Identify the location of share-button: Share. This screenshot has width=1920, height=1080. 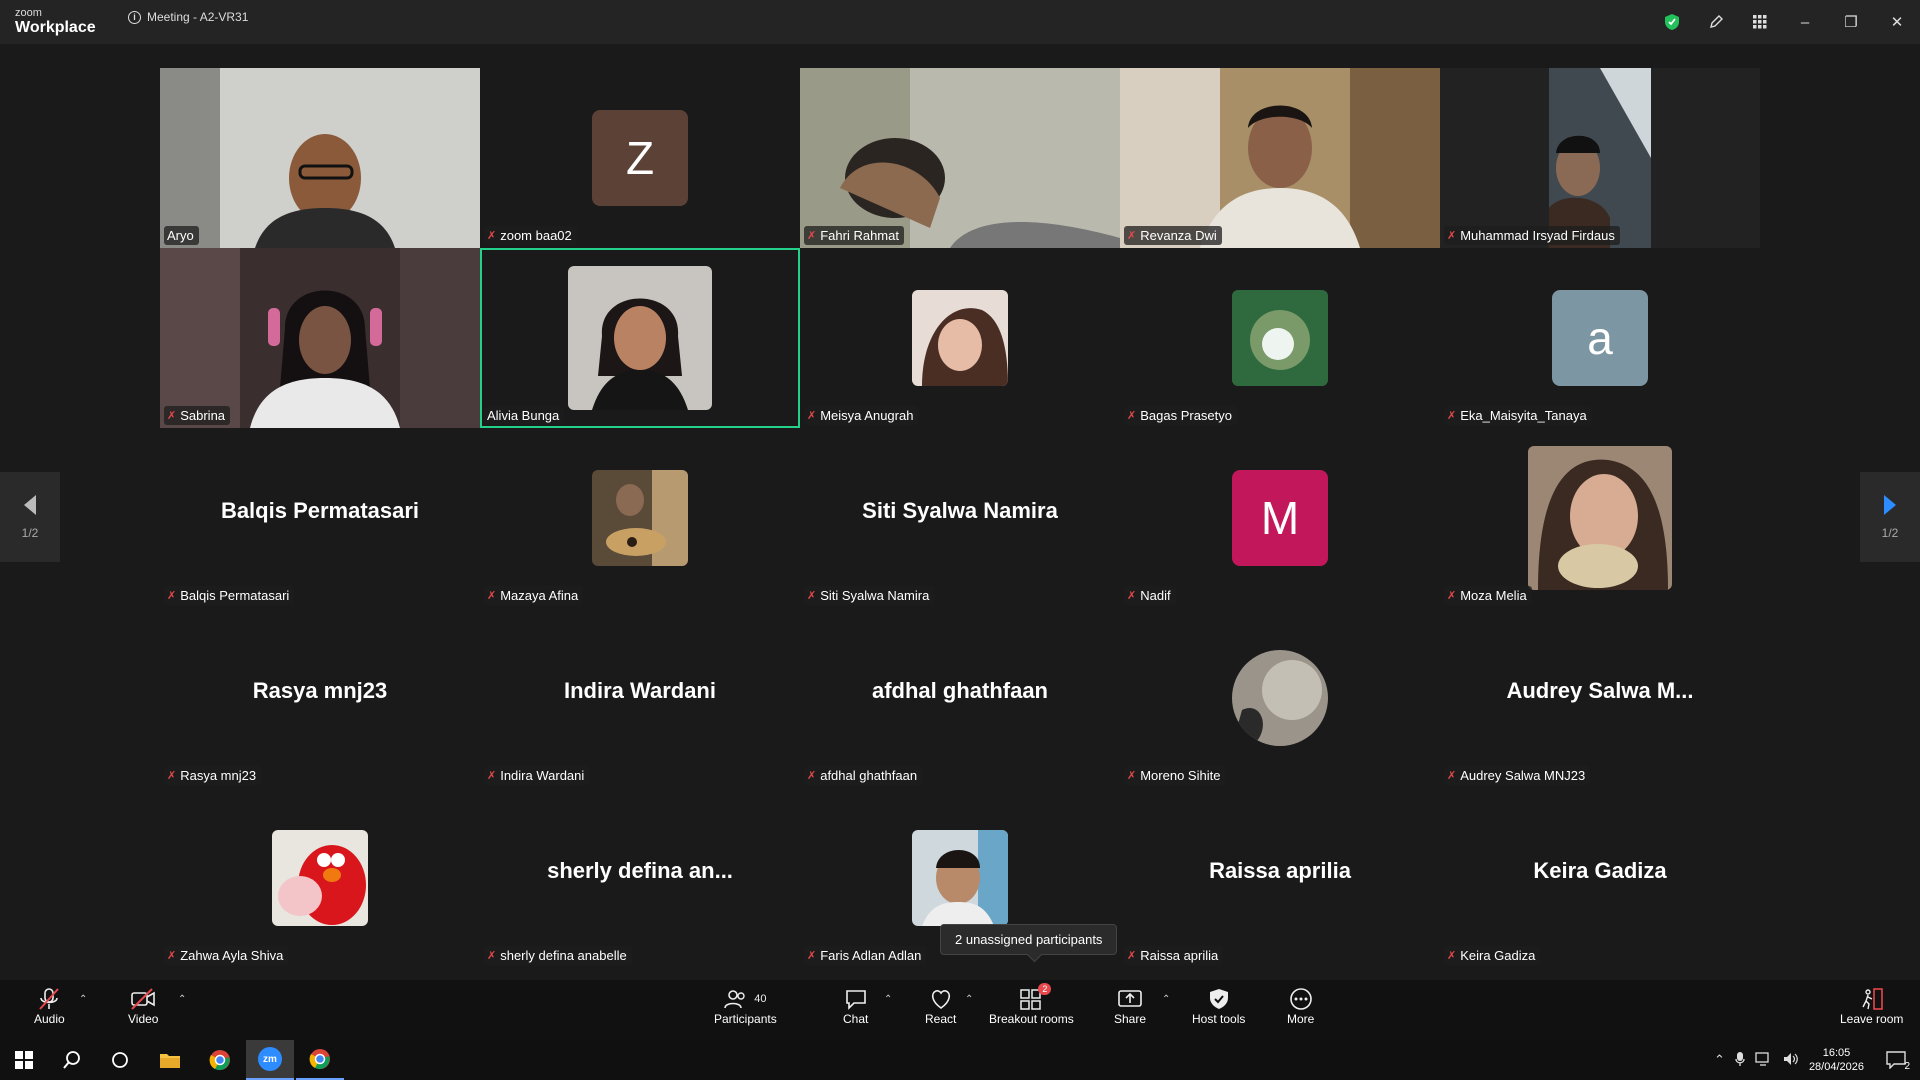
(1130, 1006).